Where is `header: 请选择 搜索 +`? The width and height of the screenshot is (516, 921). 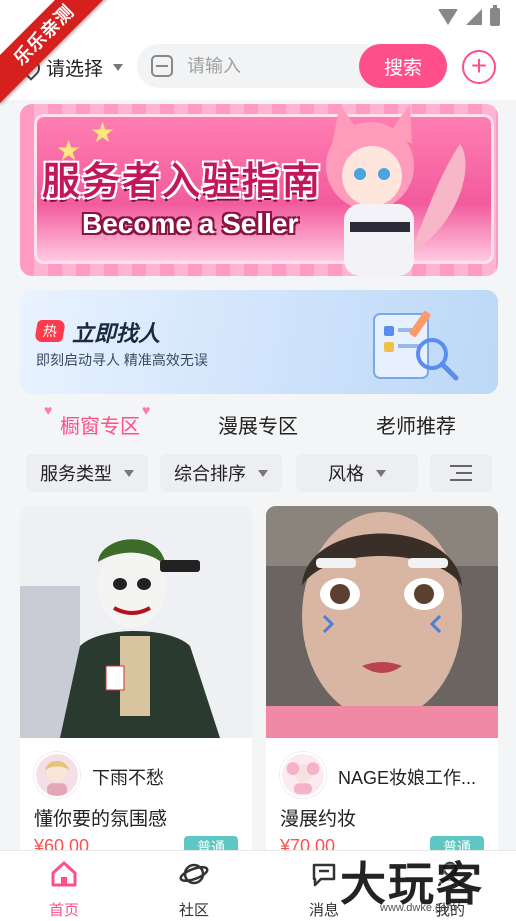 header: 请选择 搜索 + is located at coordinates (258, 67).